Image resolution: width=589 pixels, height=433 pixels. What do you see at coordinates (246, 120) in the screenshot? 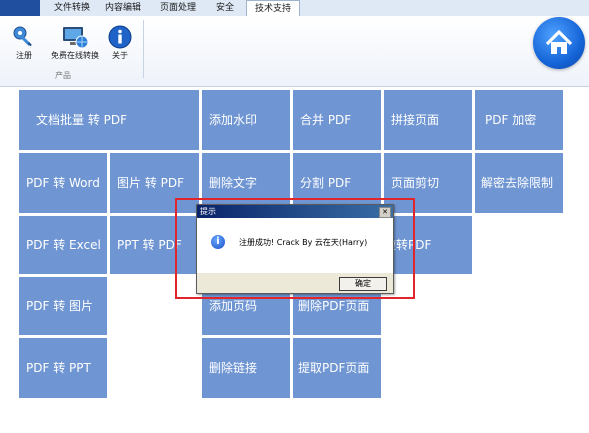
I see `tile-add-watermark: 添加水印` at bounding box center [246, 120].